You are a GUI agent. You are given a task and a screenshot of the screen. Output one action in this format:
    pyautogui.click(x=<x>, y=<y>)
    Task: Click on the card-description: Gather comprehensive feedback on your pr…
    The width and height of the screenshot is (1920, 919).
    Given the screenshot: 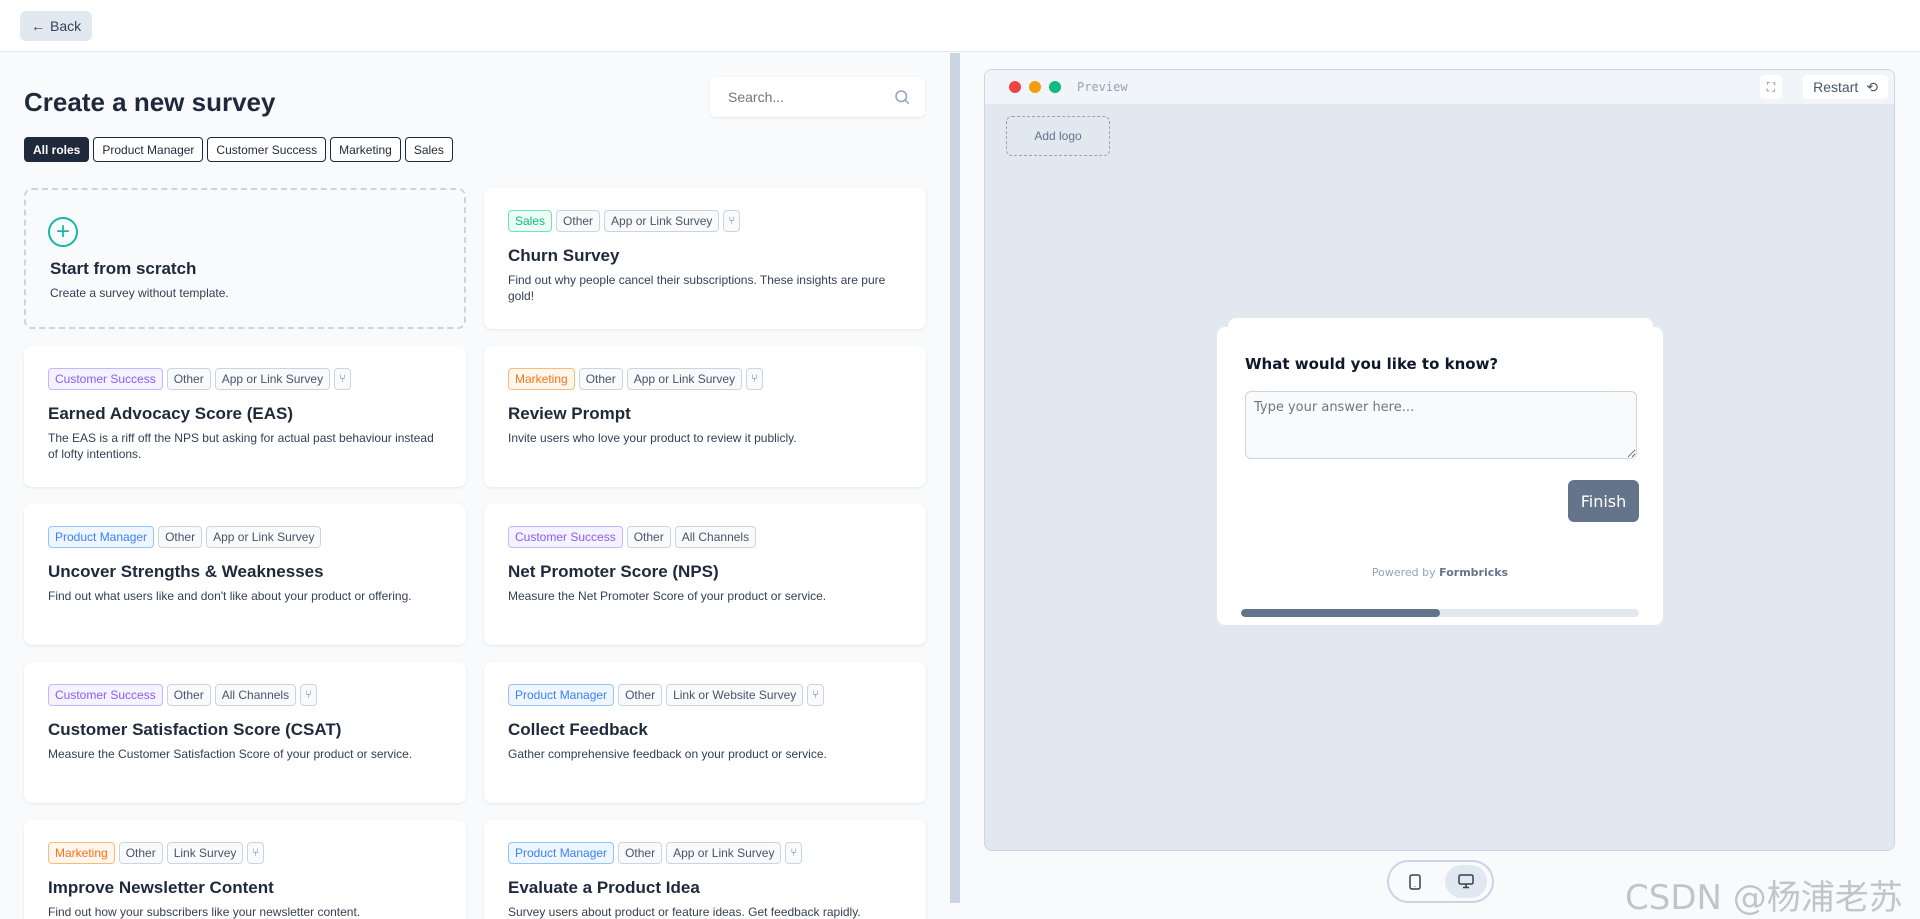 What is the action you would take?
    pyautogui.click(x=667, y=754)
    